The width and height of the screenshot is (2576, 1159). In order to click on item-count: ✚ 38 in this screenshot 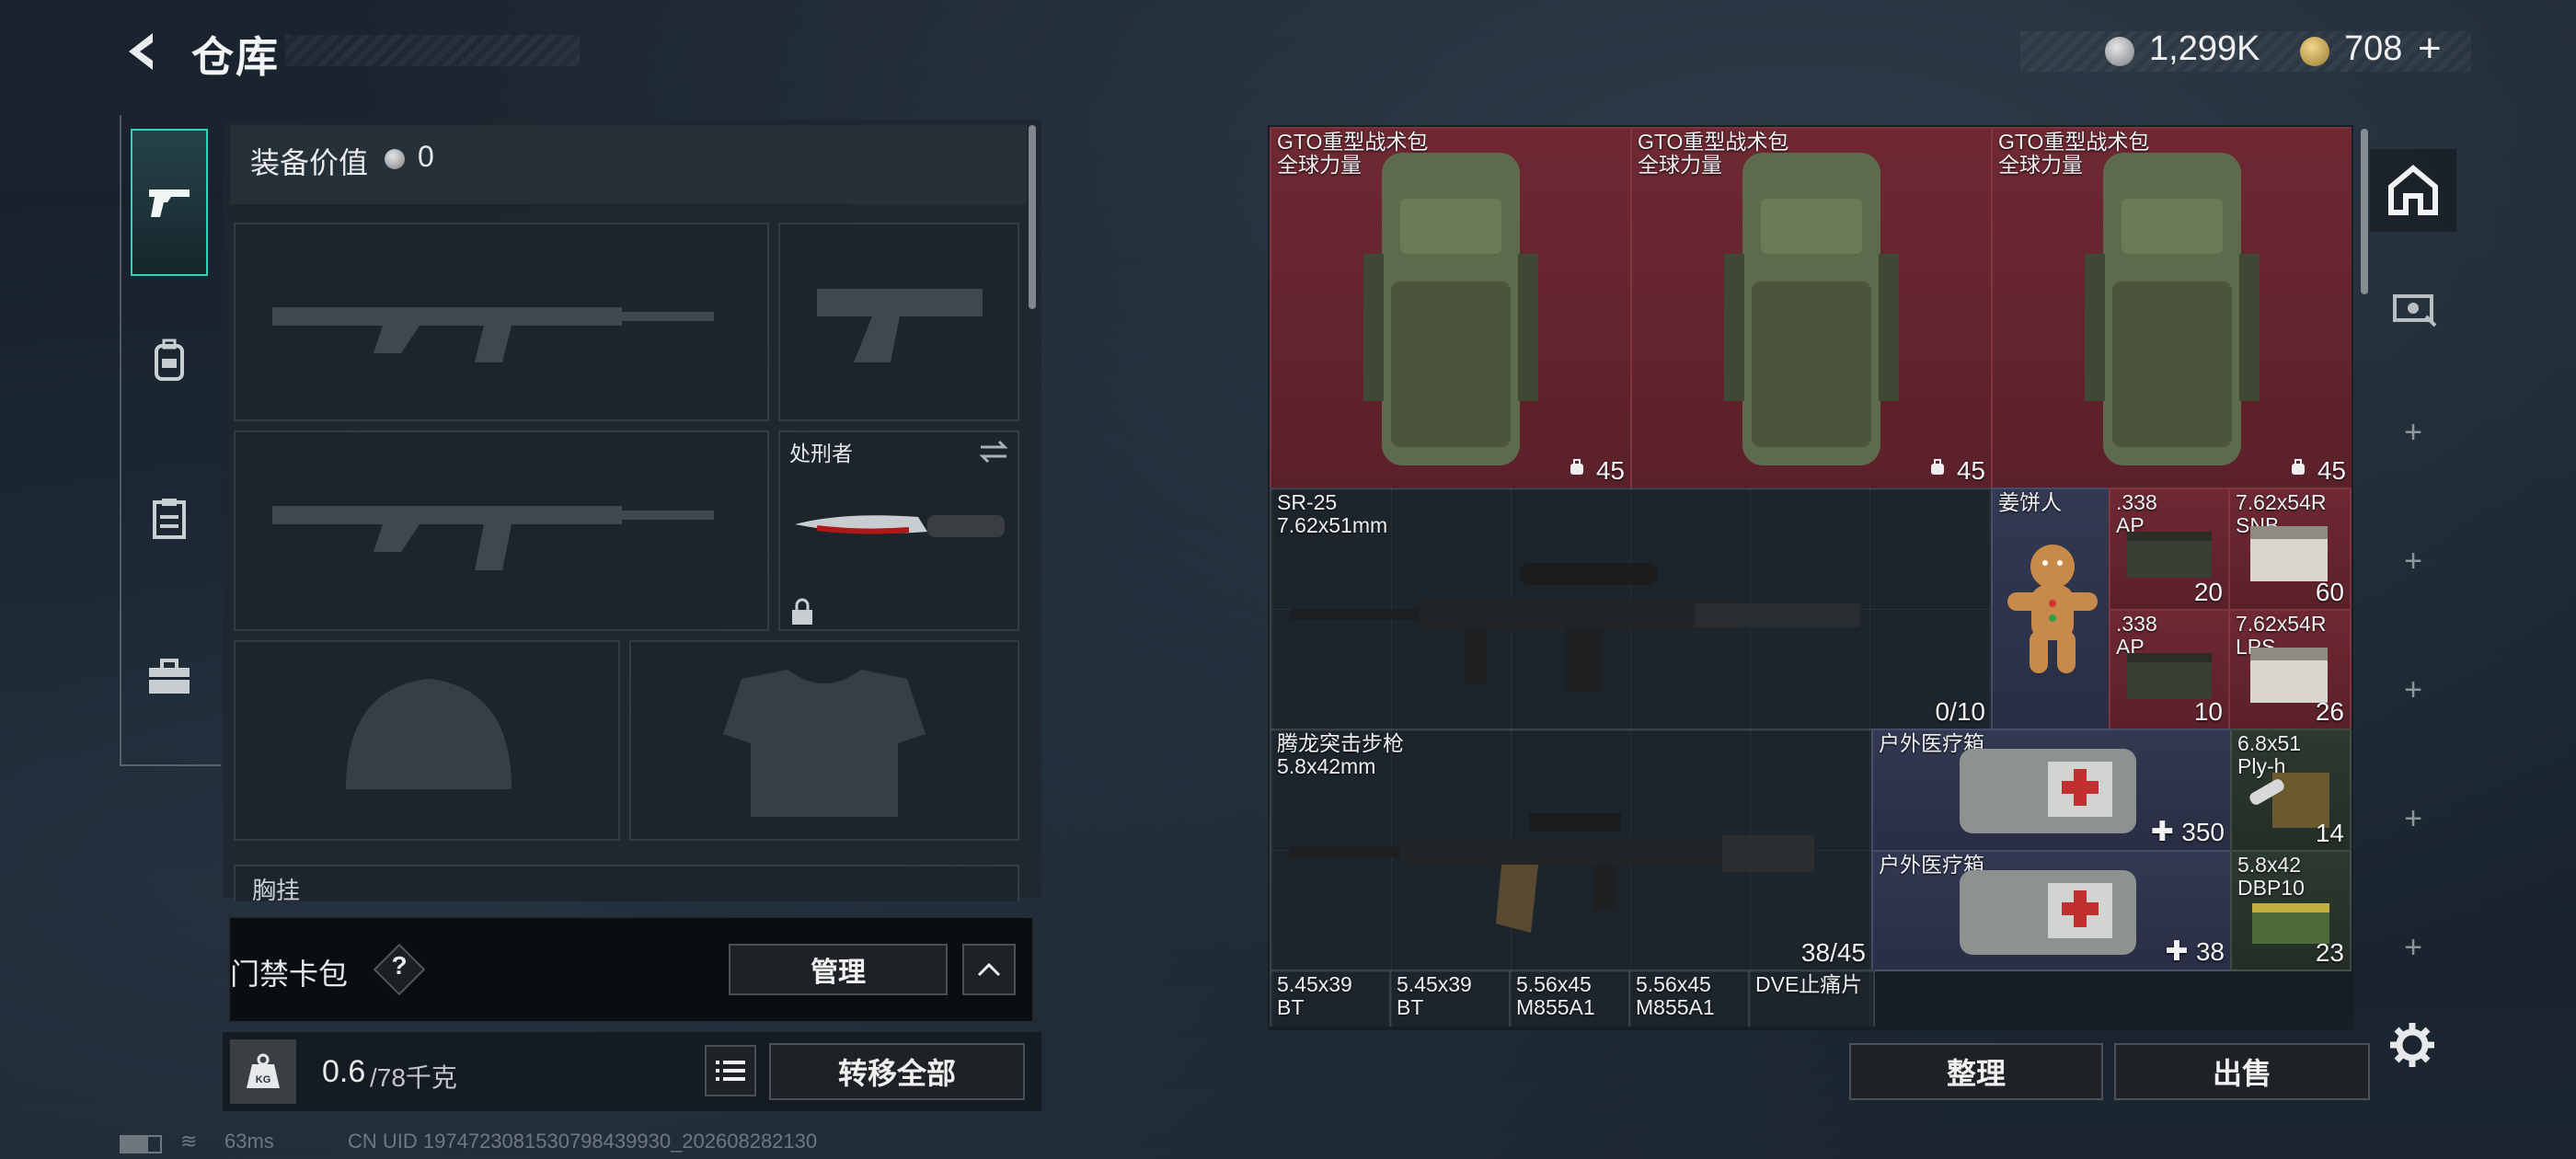, I will do `click(2195, 951)`.